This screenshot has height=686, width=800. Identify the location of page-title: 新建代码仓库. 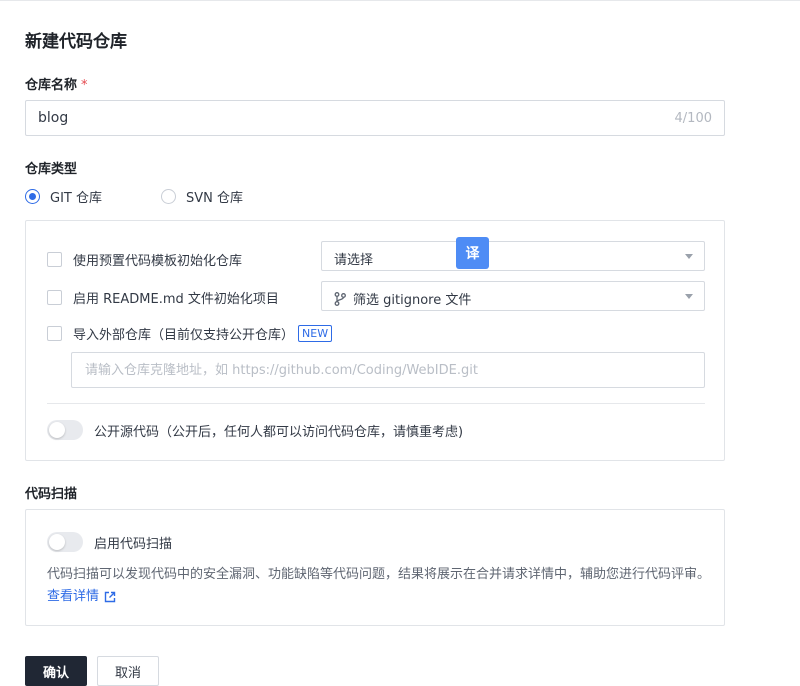
(76, 42).